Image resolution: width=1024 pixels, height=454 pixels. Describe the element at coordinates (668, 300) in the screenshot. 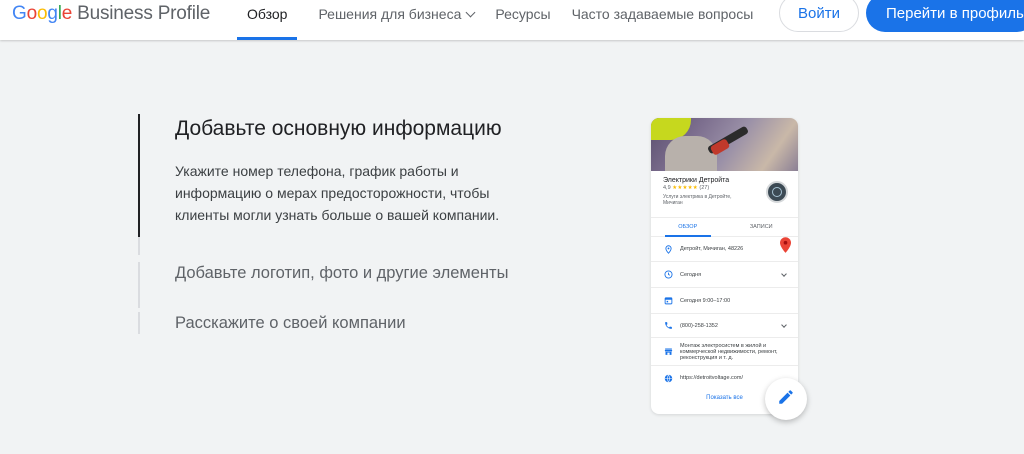

I see `calendar-icon` at that location.